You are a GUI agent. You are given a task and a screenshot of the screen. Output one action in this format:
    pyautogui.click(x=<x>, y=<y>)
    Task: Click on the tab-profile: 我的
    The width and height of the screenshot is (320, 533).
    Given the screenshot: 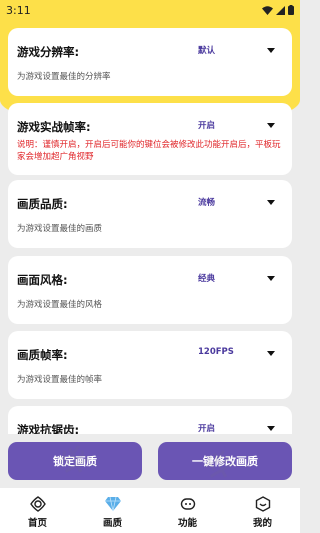 What is the action you would take?
    pyautogui.click(x=262, y=510)
    